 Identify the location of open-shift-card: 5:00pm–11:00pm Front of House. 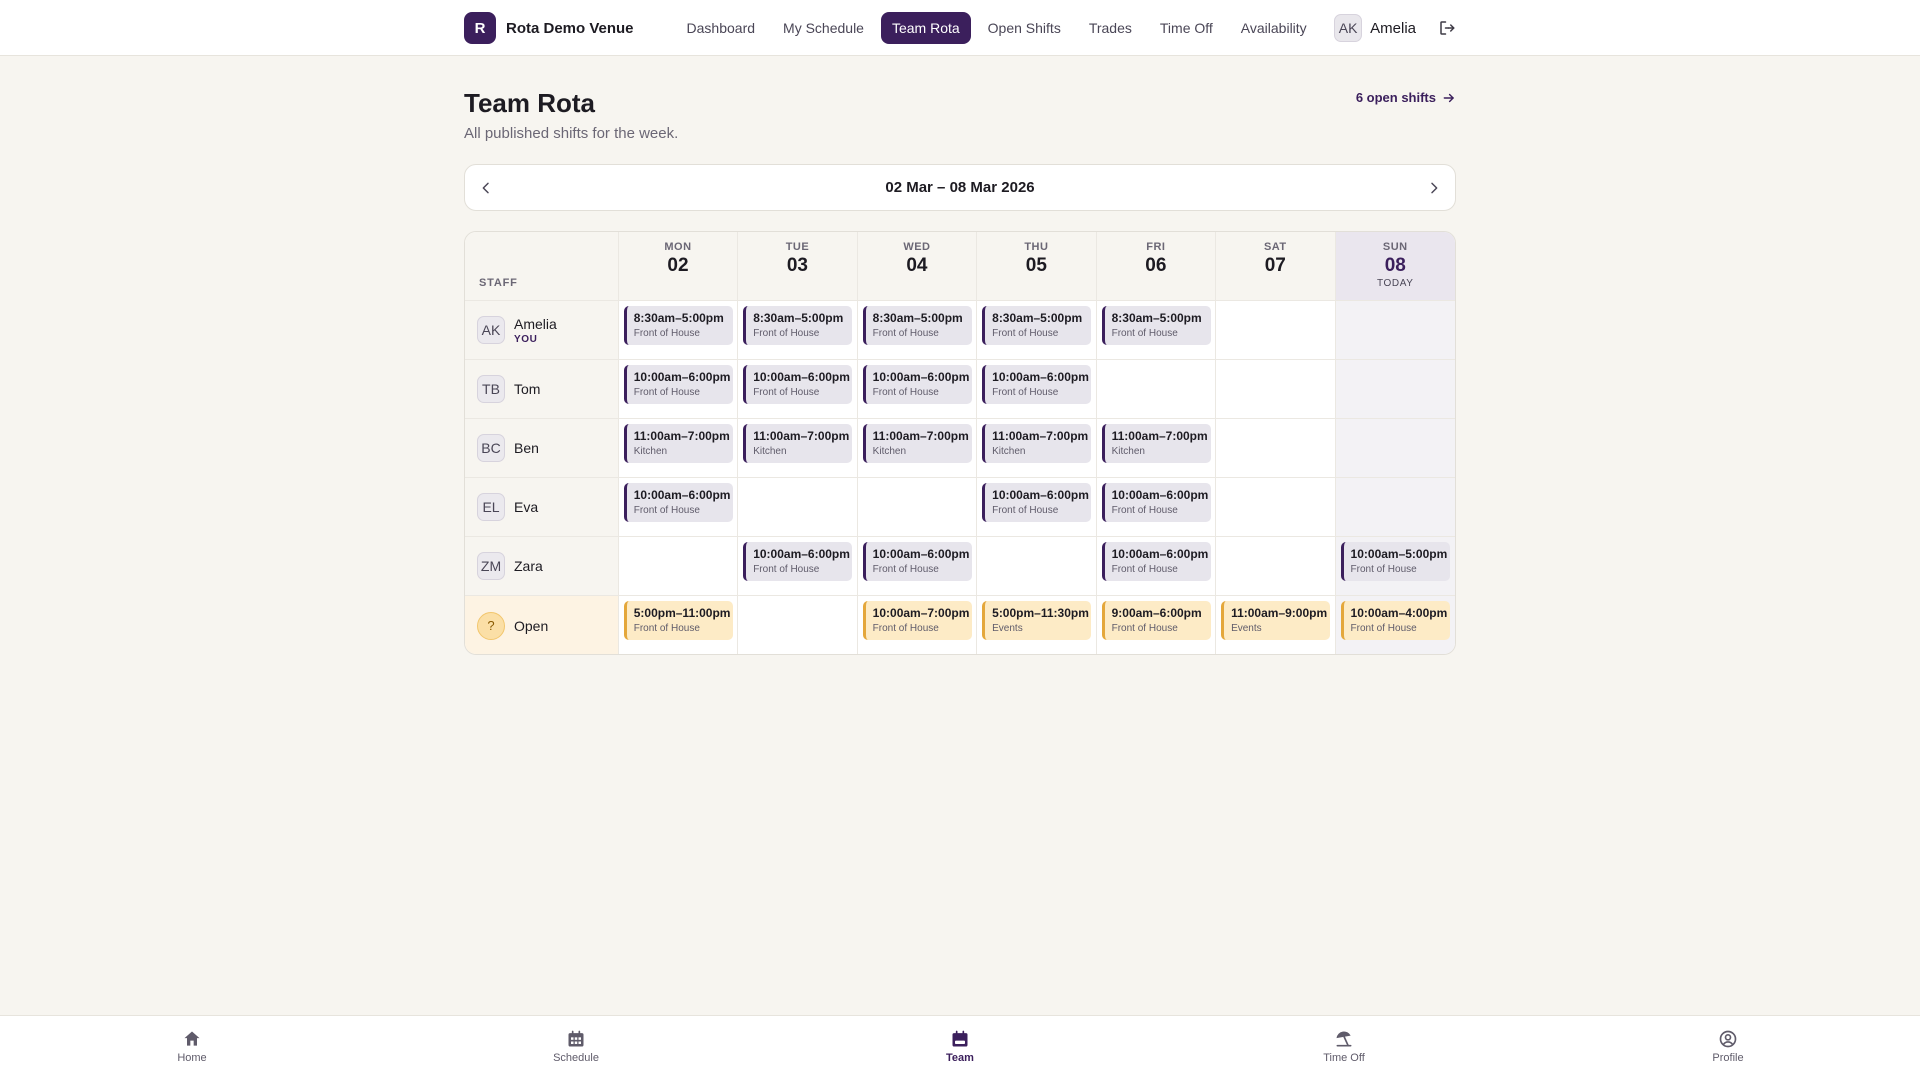
(678, 620).